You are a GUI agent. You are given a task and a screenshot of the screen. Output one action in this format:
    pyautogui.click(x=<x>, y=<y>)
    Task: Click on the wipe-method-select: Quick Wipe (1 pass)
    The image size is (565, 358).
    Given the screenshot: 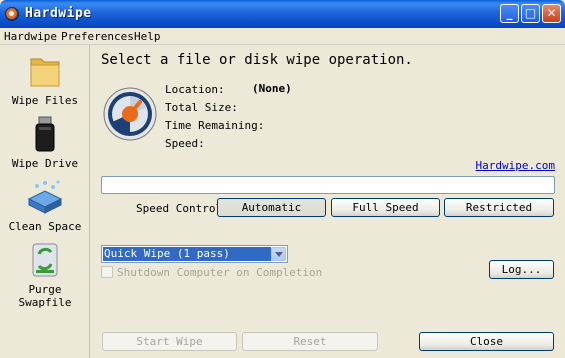 What is the action you would take?
    pyautogui.click(x=194, y=254)
    